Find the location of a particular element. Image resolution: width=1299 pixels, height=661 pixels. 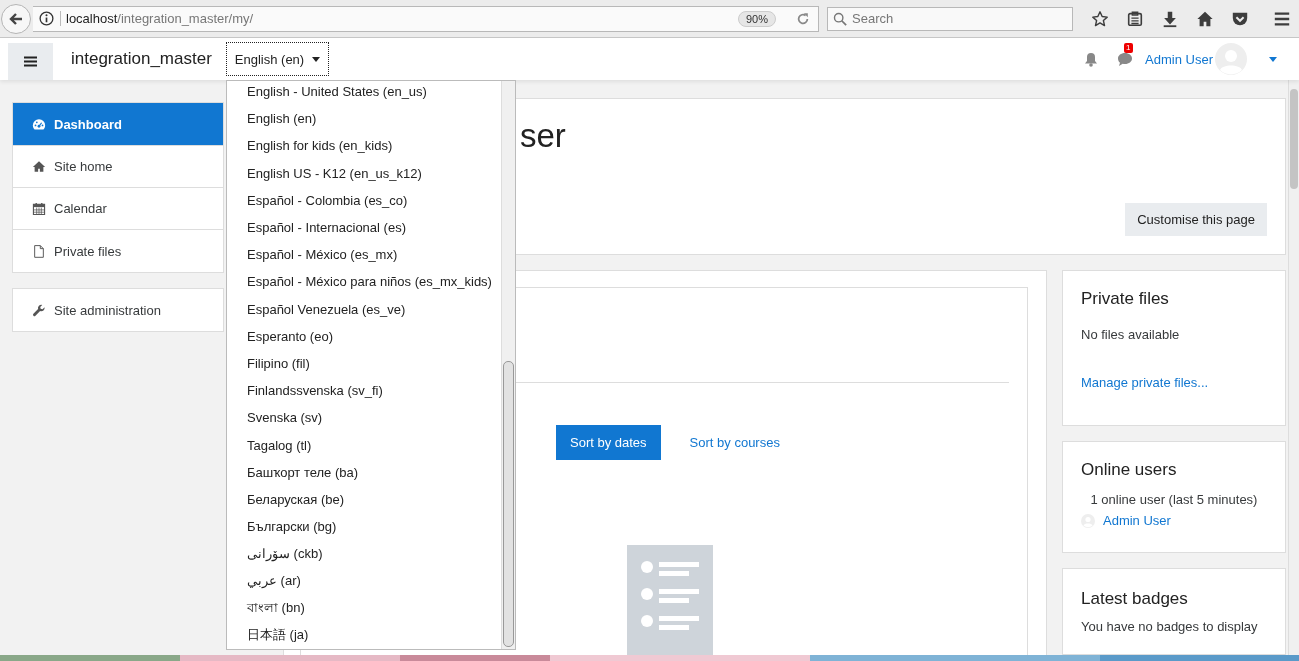

sort-tab: Sort by courses is located at coordinates (734, 442).